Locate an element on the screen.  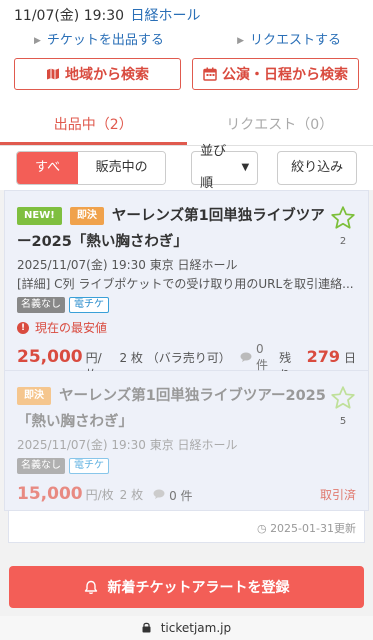
register-alert-label: 新着チケットアラートを登録 is located at coordinates (198, 588).